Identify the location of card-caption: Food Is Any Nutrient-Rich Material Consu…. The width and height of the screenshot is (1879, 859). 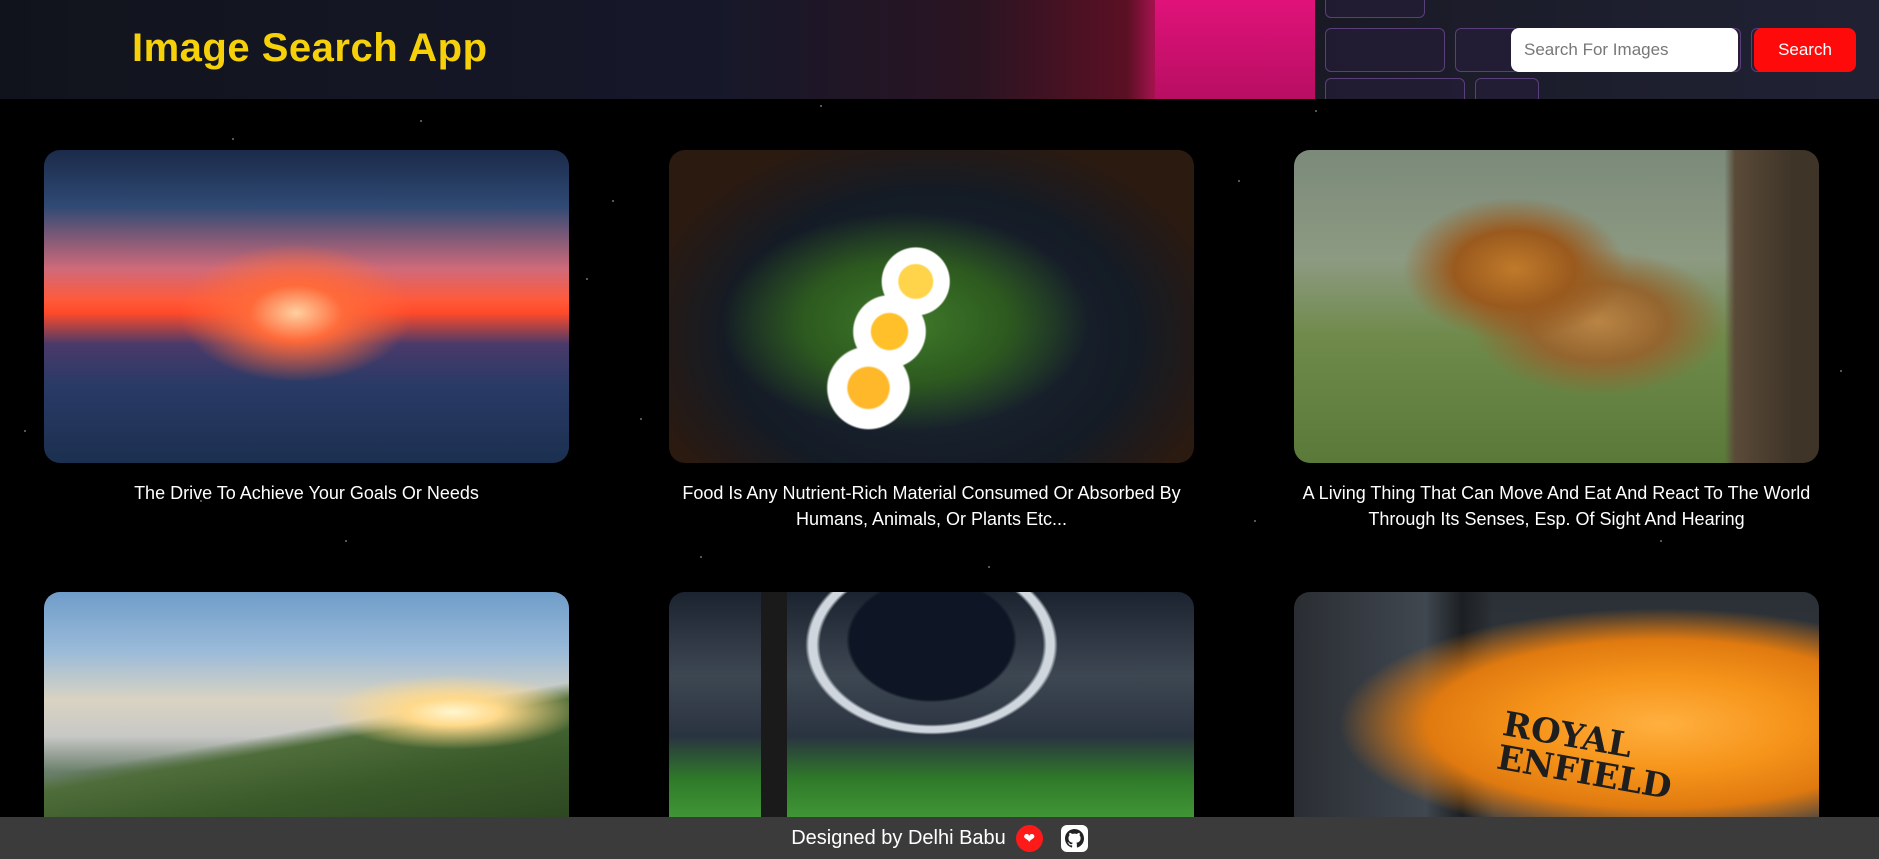
(931, 506).